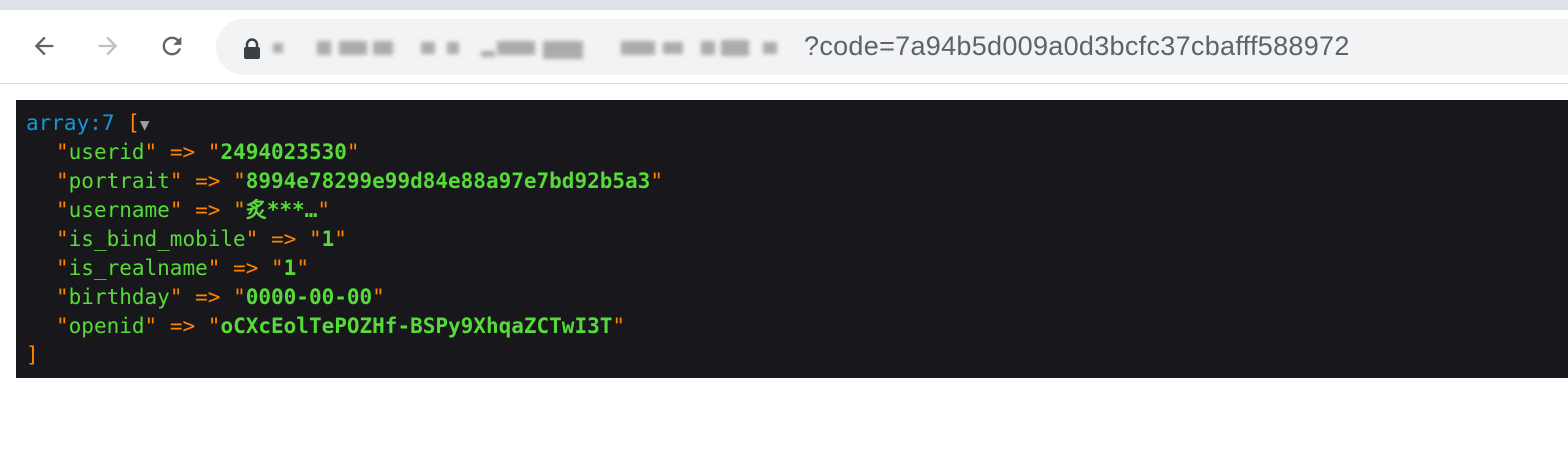 Image resolution: width=1568 pixels, height=466 pixels. What do you see at coordinates (416, 326) in the screenshot?
I see `entry-value: oCXcEolTePOZHf-BSPy9XhqaZCTwI3T` at bounding box center [416, 326].